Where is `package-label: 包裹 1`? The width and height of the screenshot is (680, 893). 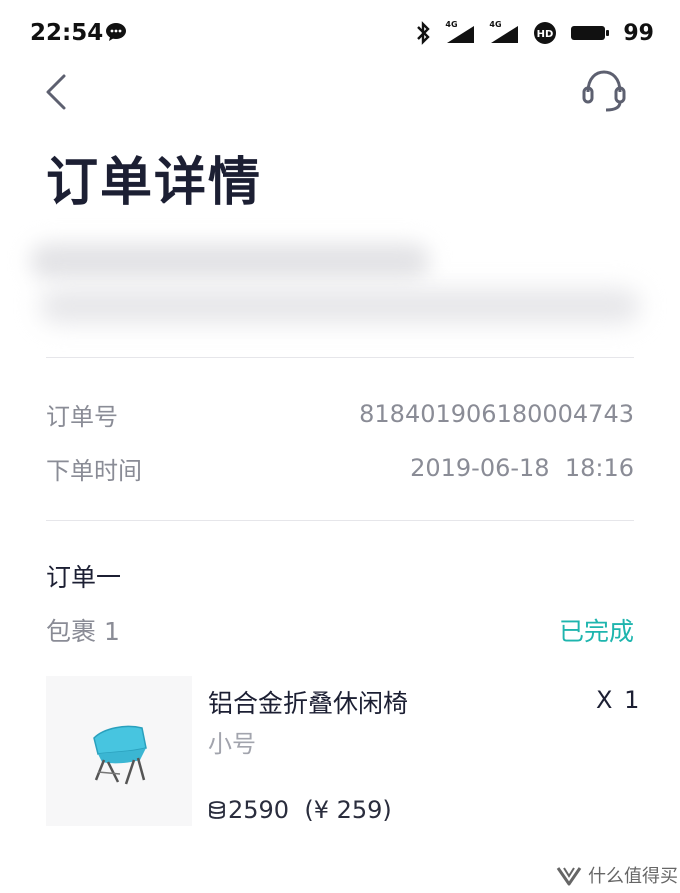
package-label: 包裹 1 is located at coordinates (83, 631).